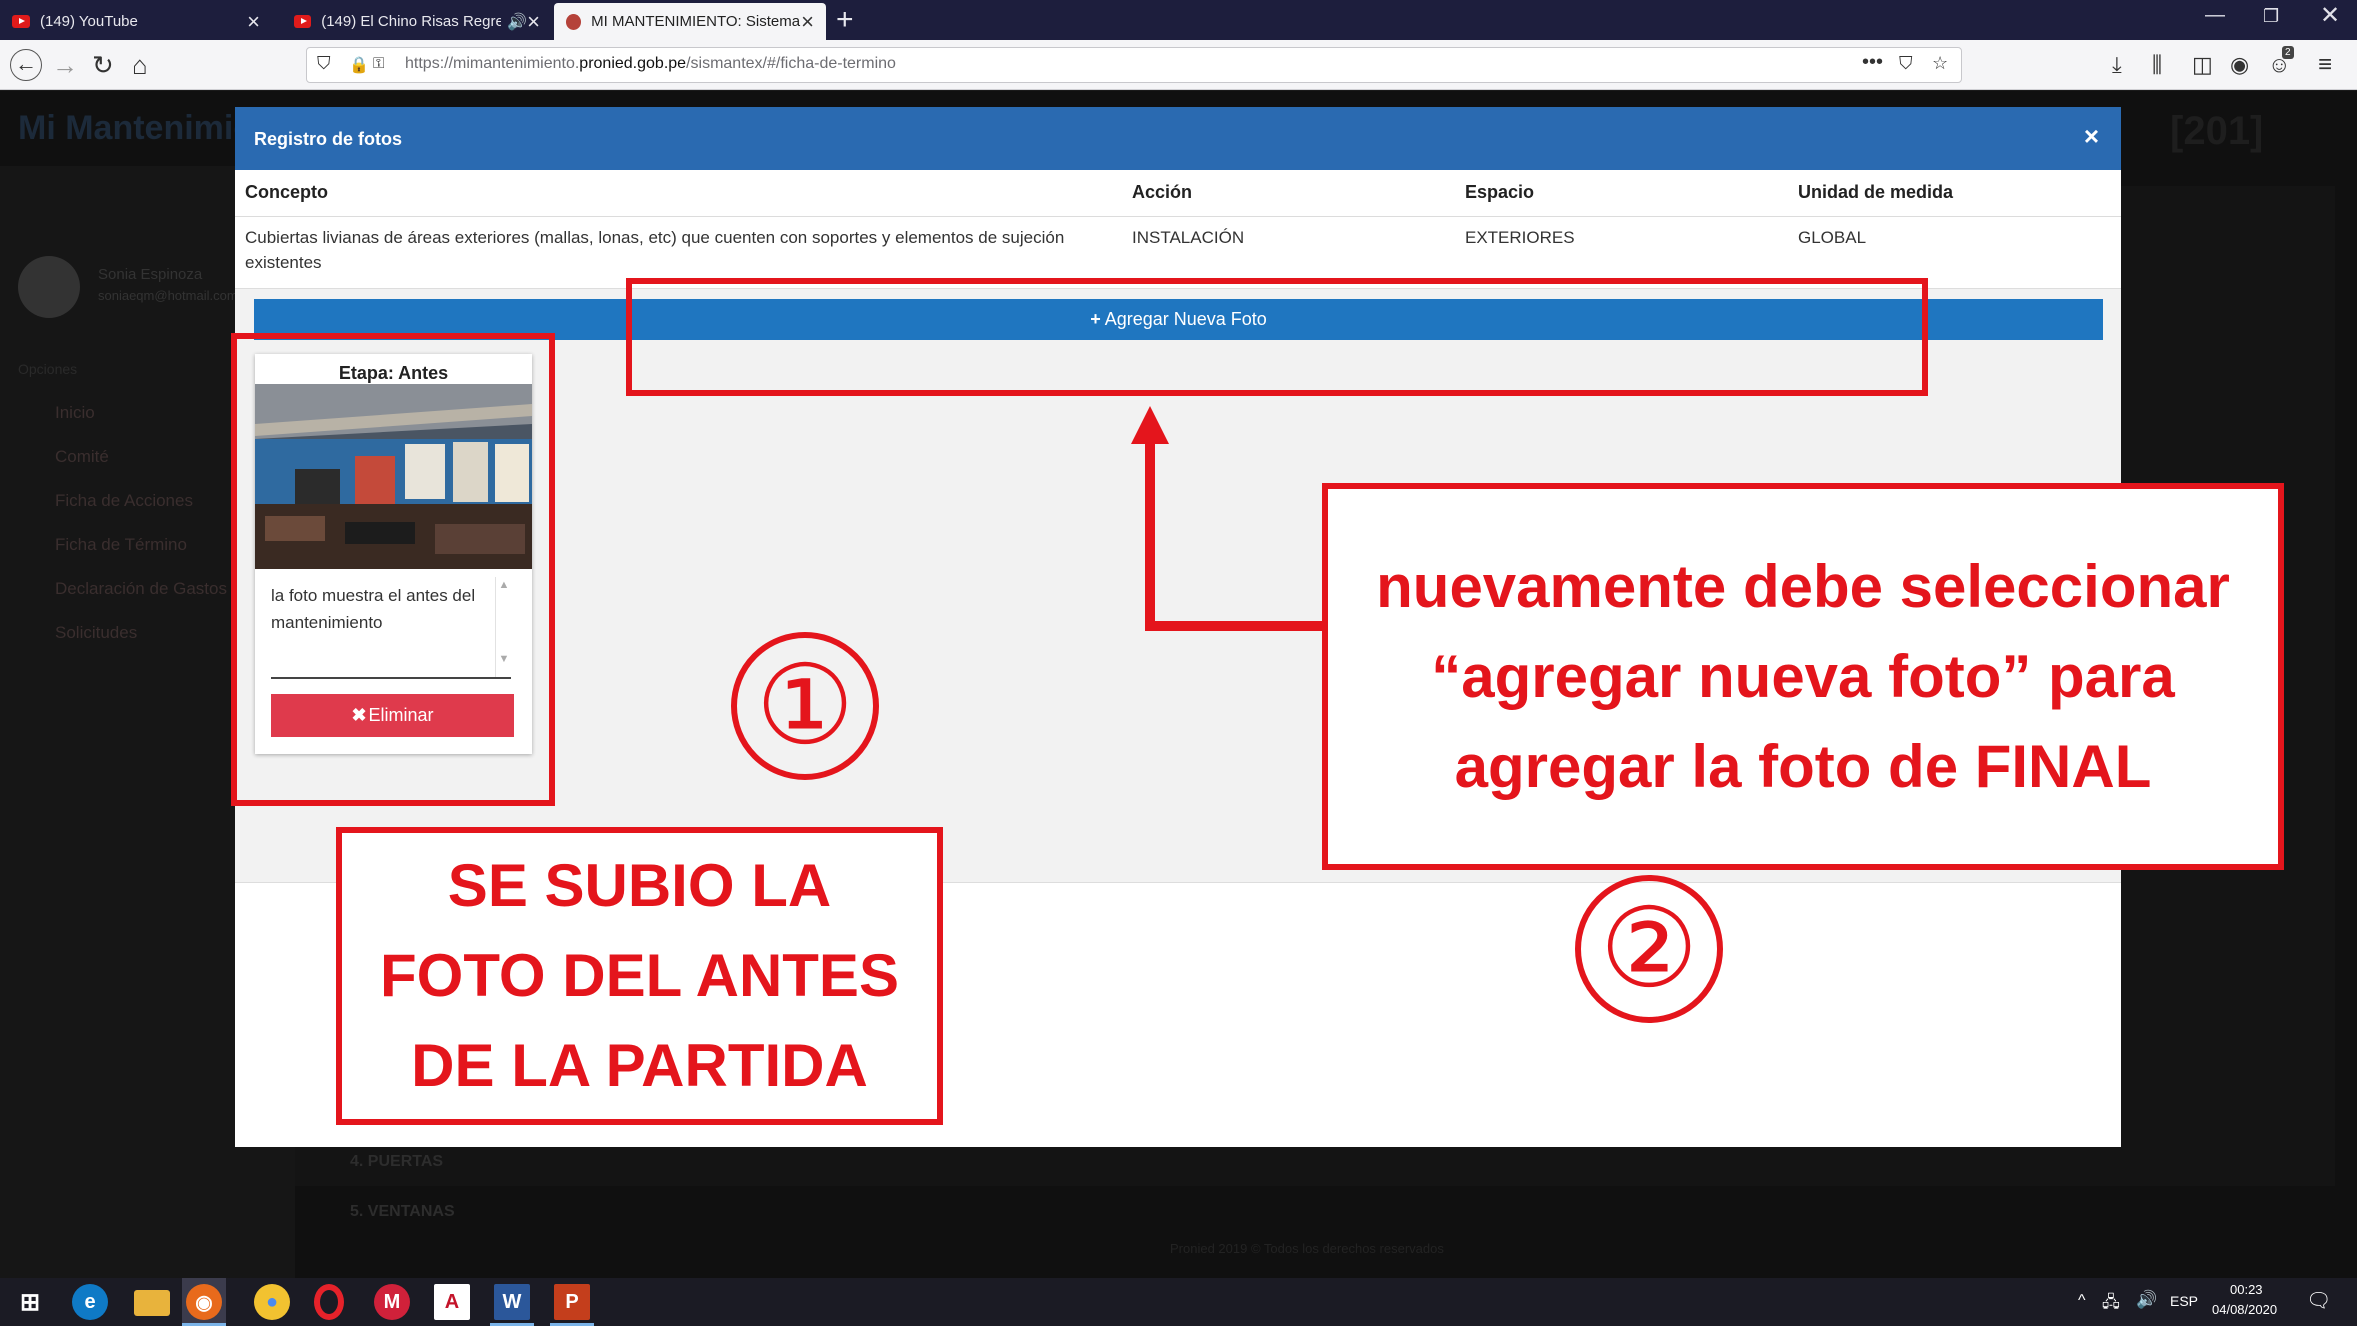 The height and width of the screenshot is (1326, 2357). I want to click on notifications-icon: 🗨, so click(2318, 1300).